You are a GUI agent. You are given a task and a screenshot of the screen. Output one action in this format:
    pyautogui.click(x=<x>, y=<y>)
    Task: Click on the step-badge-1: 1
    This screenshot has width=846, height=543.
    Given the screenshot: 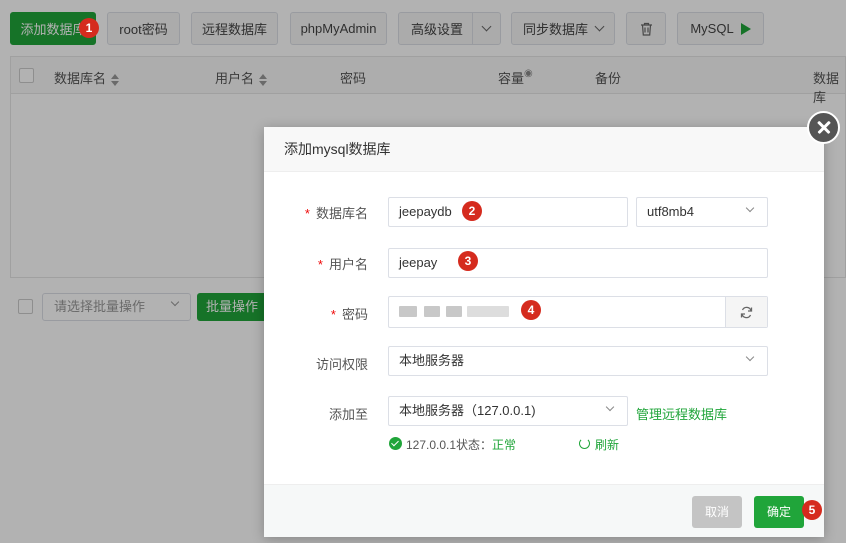 What is the action you would take?
    pyautogui.click(x=89, y=28)
    